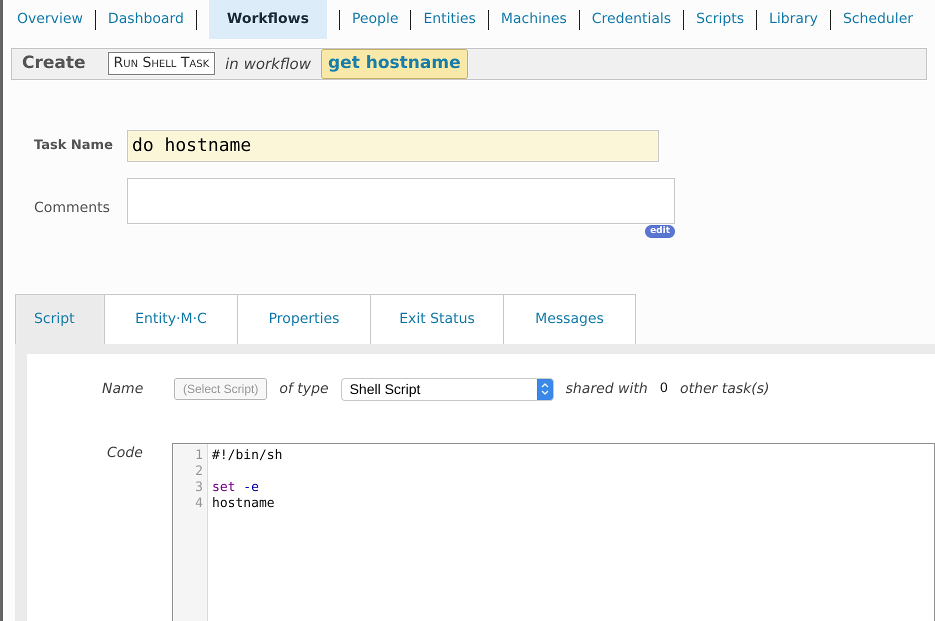 The width and height of the screenshot is (935, 621). What do you see at coordinates (198, 472) in the screenshot?
I see `line-number: 2` at bounding box center [198, 472].